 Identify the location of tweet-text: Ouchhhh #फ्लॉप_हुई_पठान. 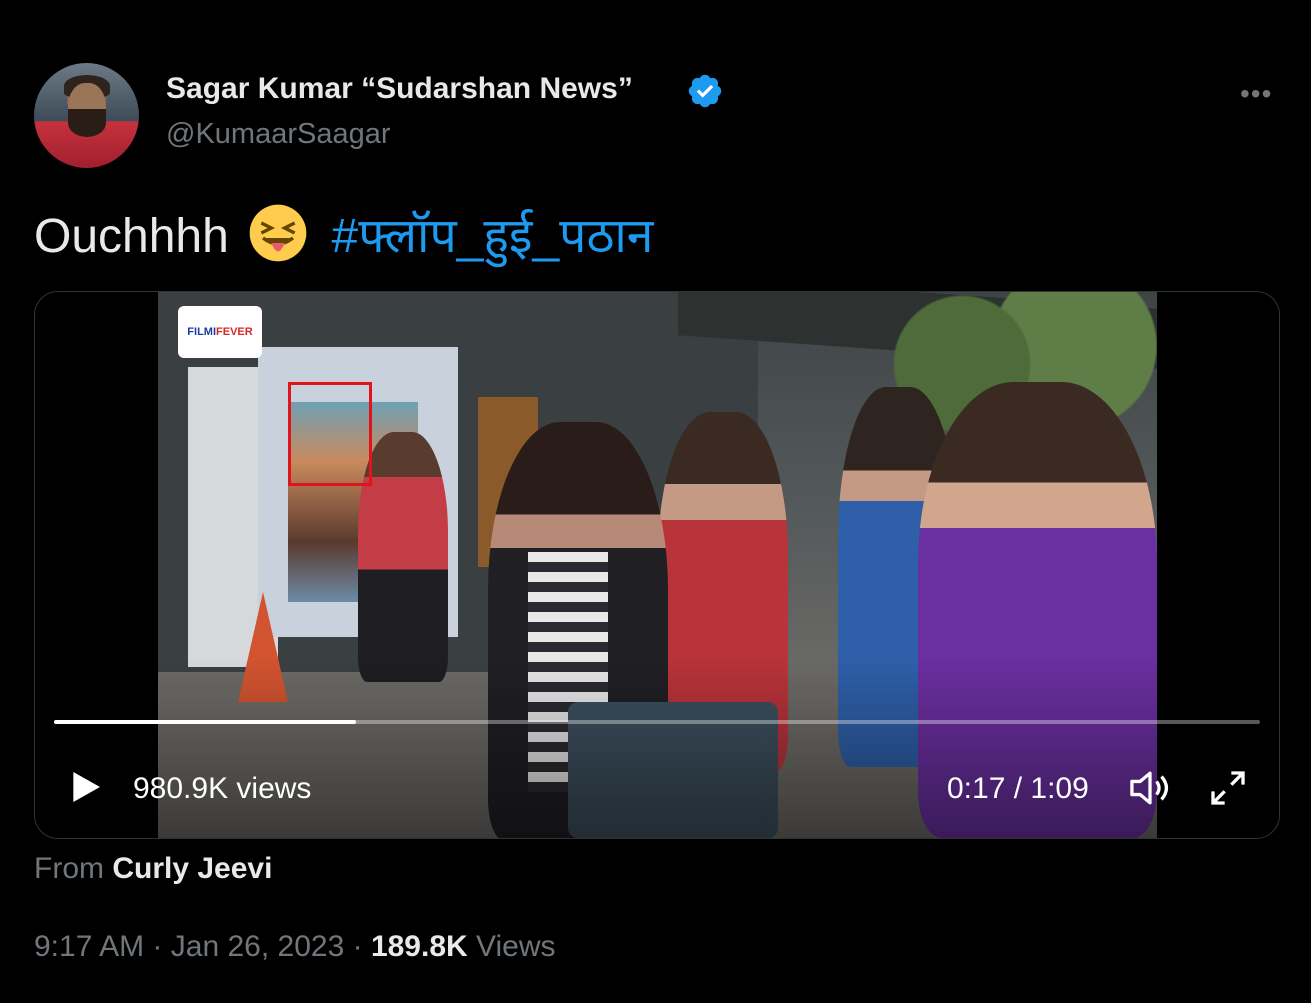
(343, 235).